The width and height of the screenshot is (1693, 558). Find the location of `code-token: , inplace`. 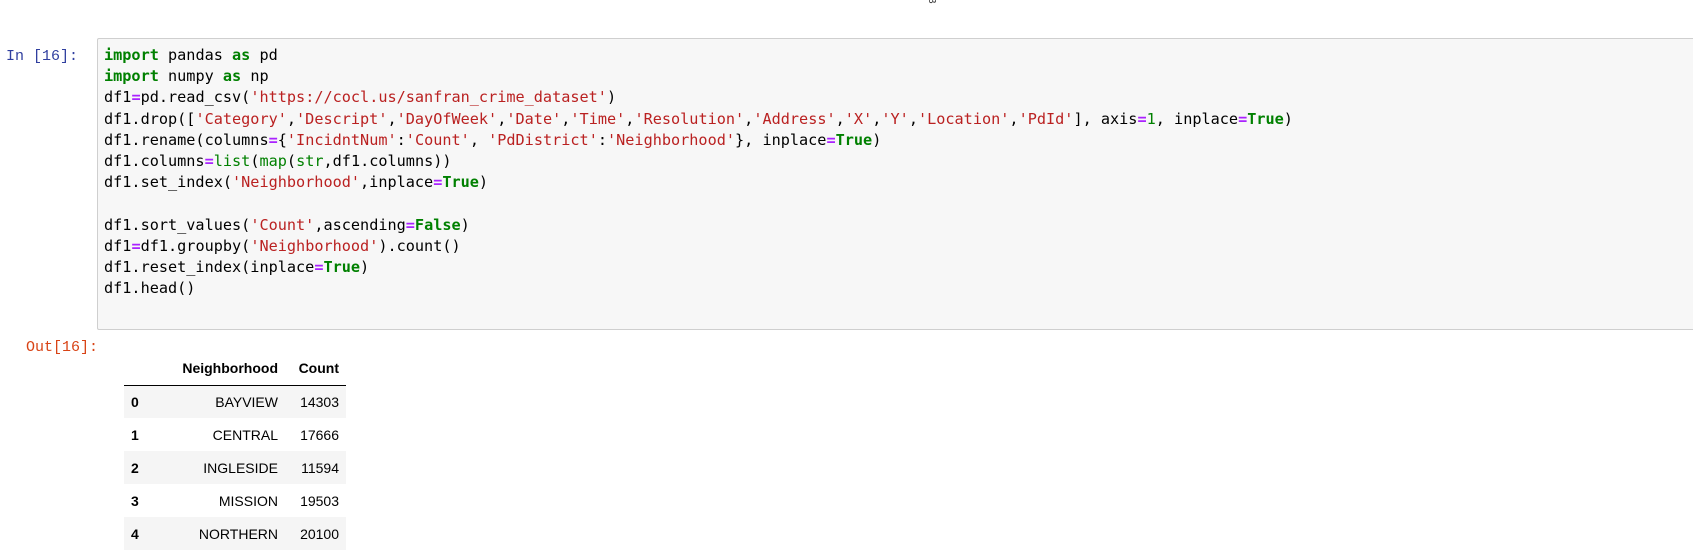

code-token: , inplace is located at coordinates (1197, 118).